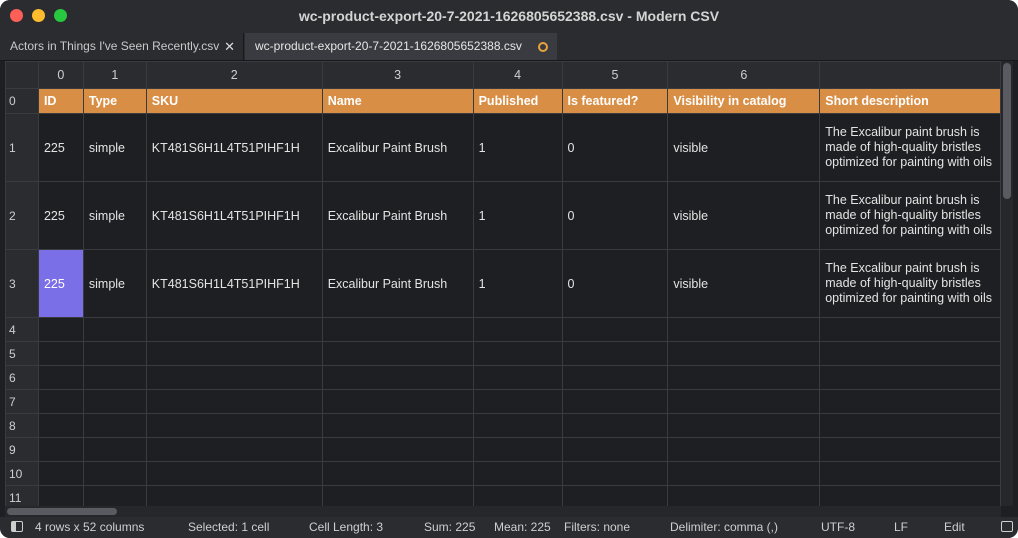 The width and height of the screenshot is (1018, 538). What do you see at coordinates (60, 101) in the screenshot?
I see `cell: ID` at bounding box center [60, 101].